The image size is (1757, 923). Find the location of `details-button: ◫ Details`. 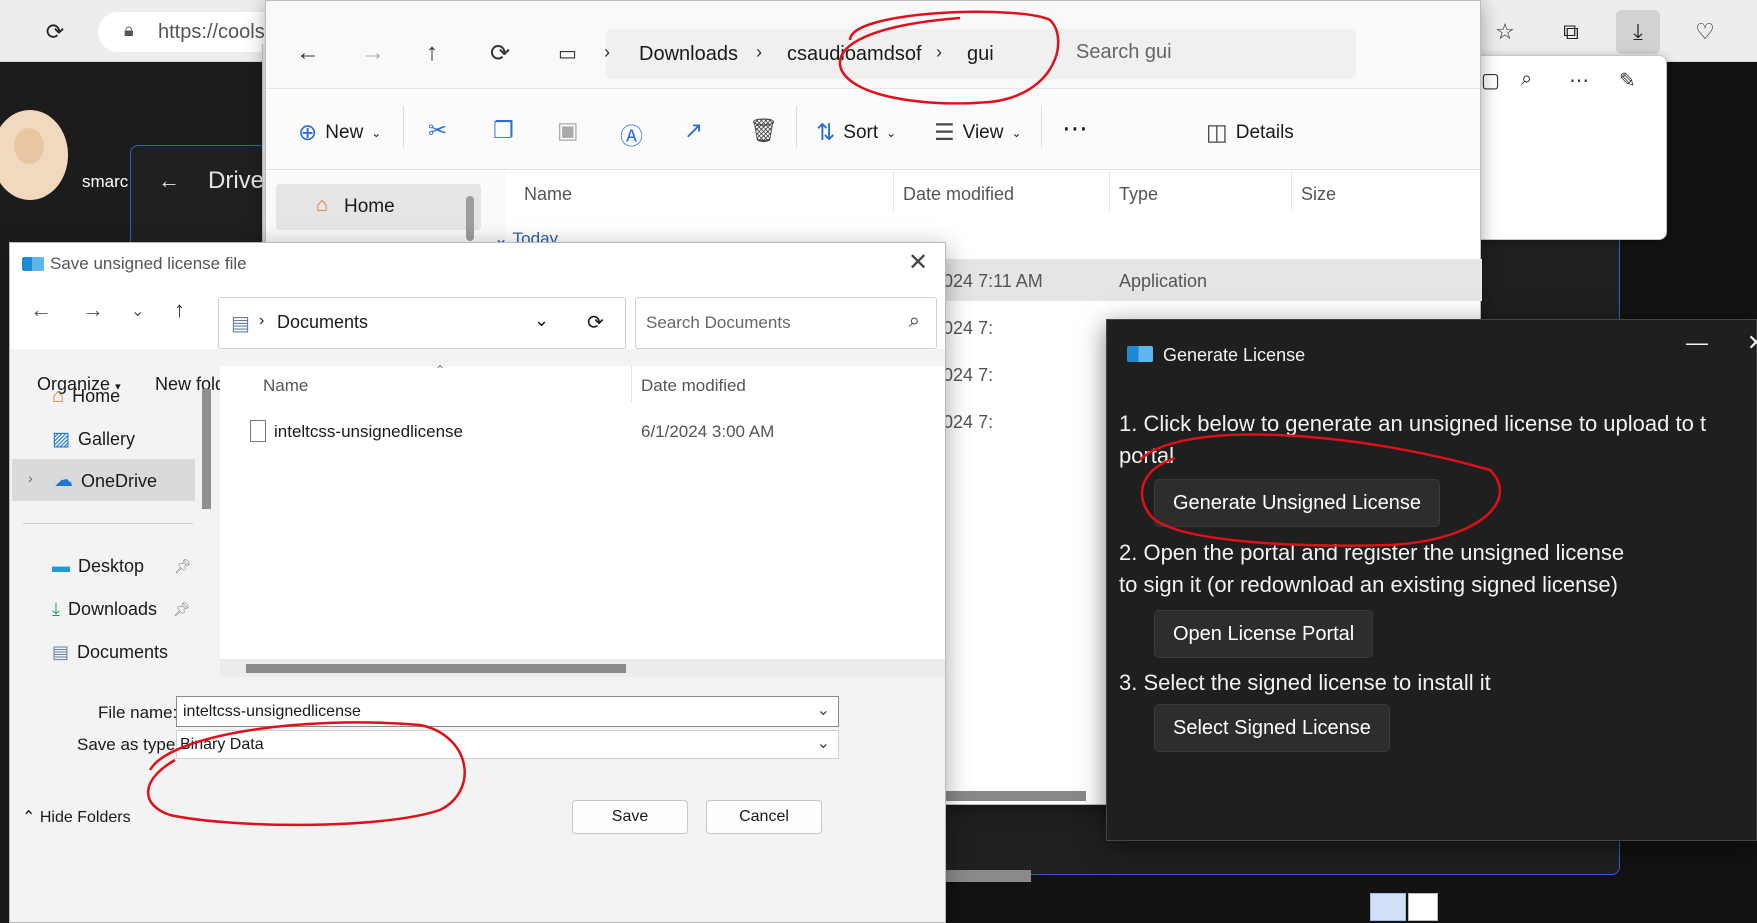

details-button: ◫ Details is located at coordinates (1250, 132).